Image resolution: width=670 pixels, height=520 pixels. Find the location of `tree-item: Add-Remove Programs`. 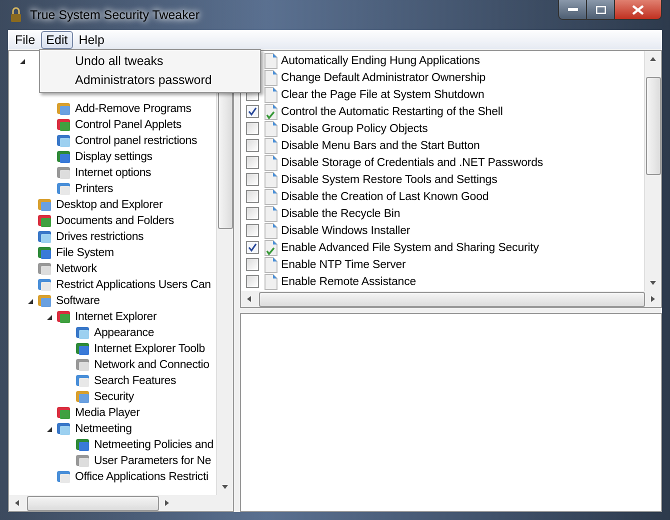

tree-item: Add-Remove Programs is located at coordinates (133, 109).